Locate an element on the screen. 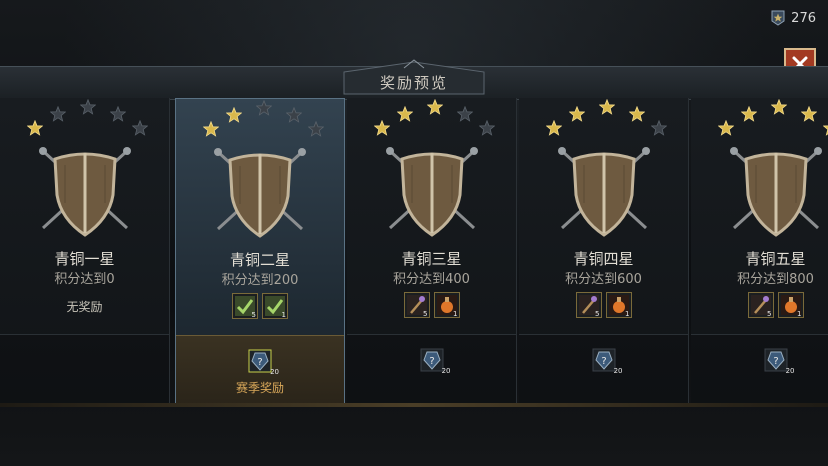 The image size is (828, 466). rank-name: 青铜四星 is located at coordinates (603, 259).